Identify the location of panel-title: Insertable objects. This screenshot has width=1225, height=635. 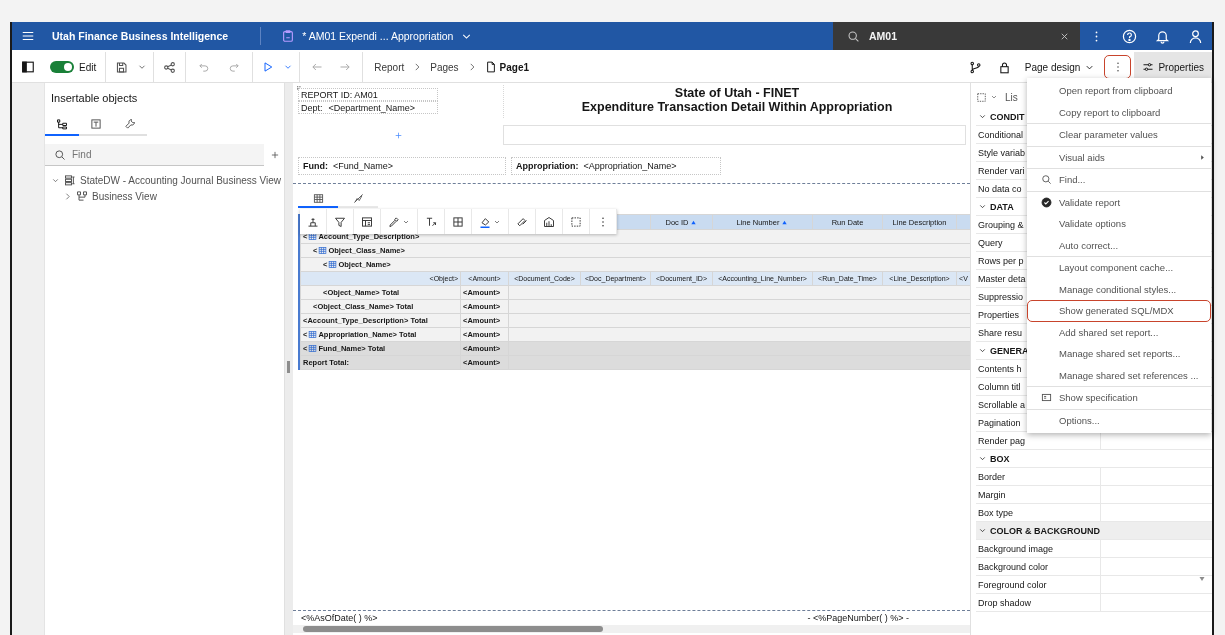
(95, 98).